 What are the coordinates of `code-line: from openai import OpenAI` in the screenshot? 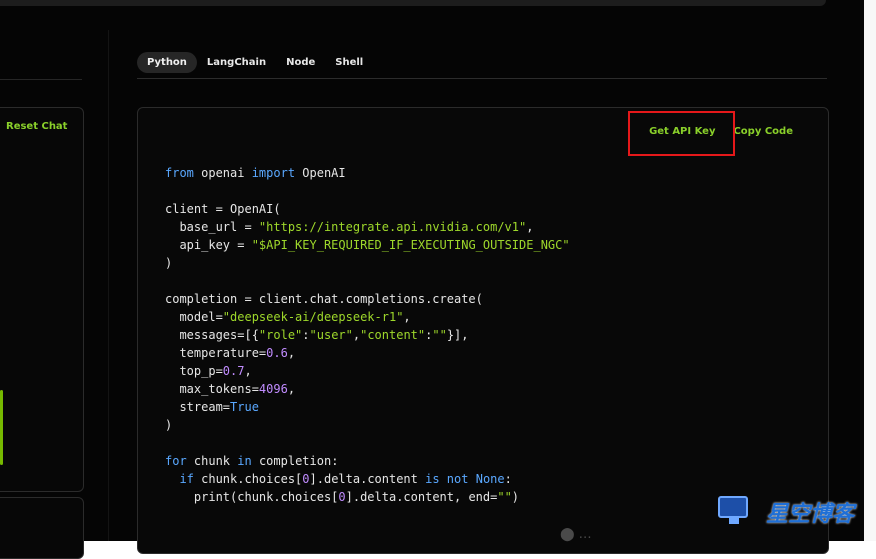 It's located at (255, 173).